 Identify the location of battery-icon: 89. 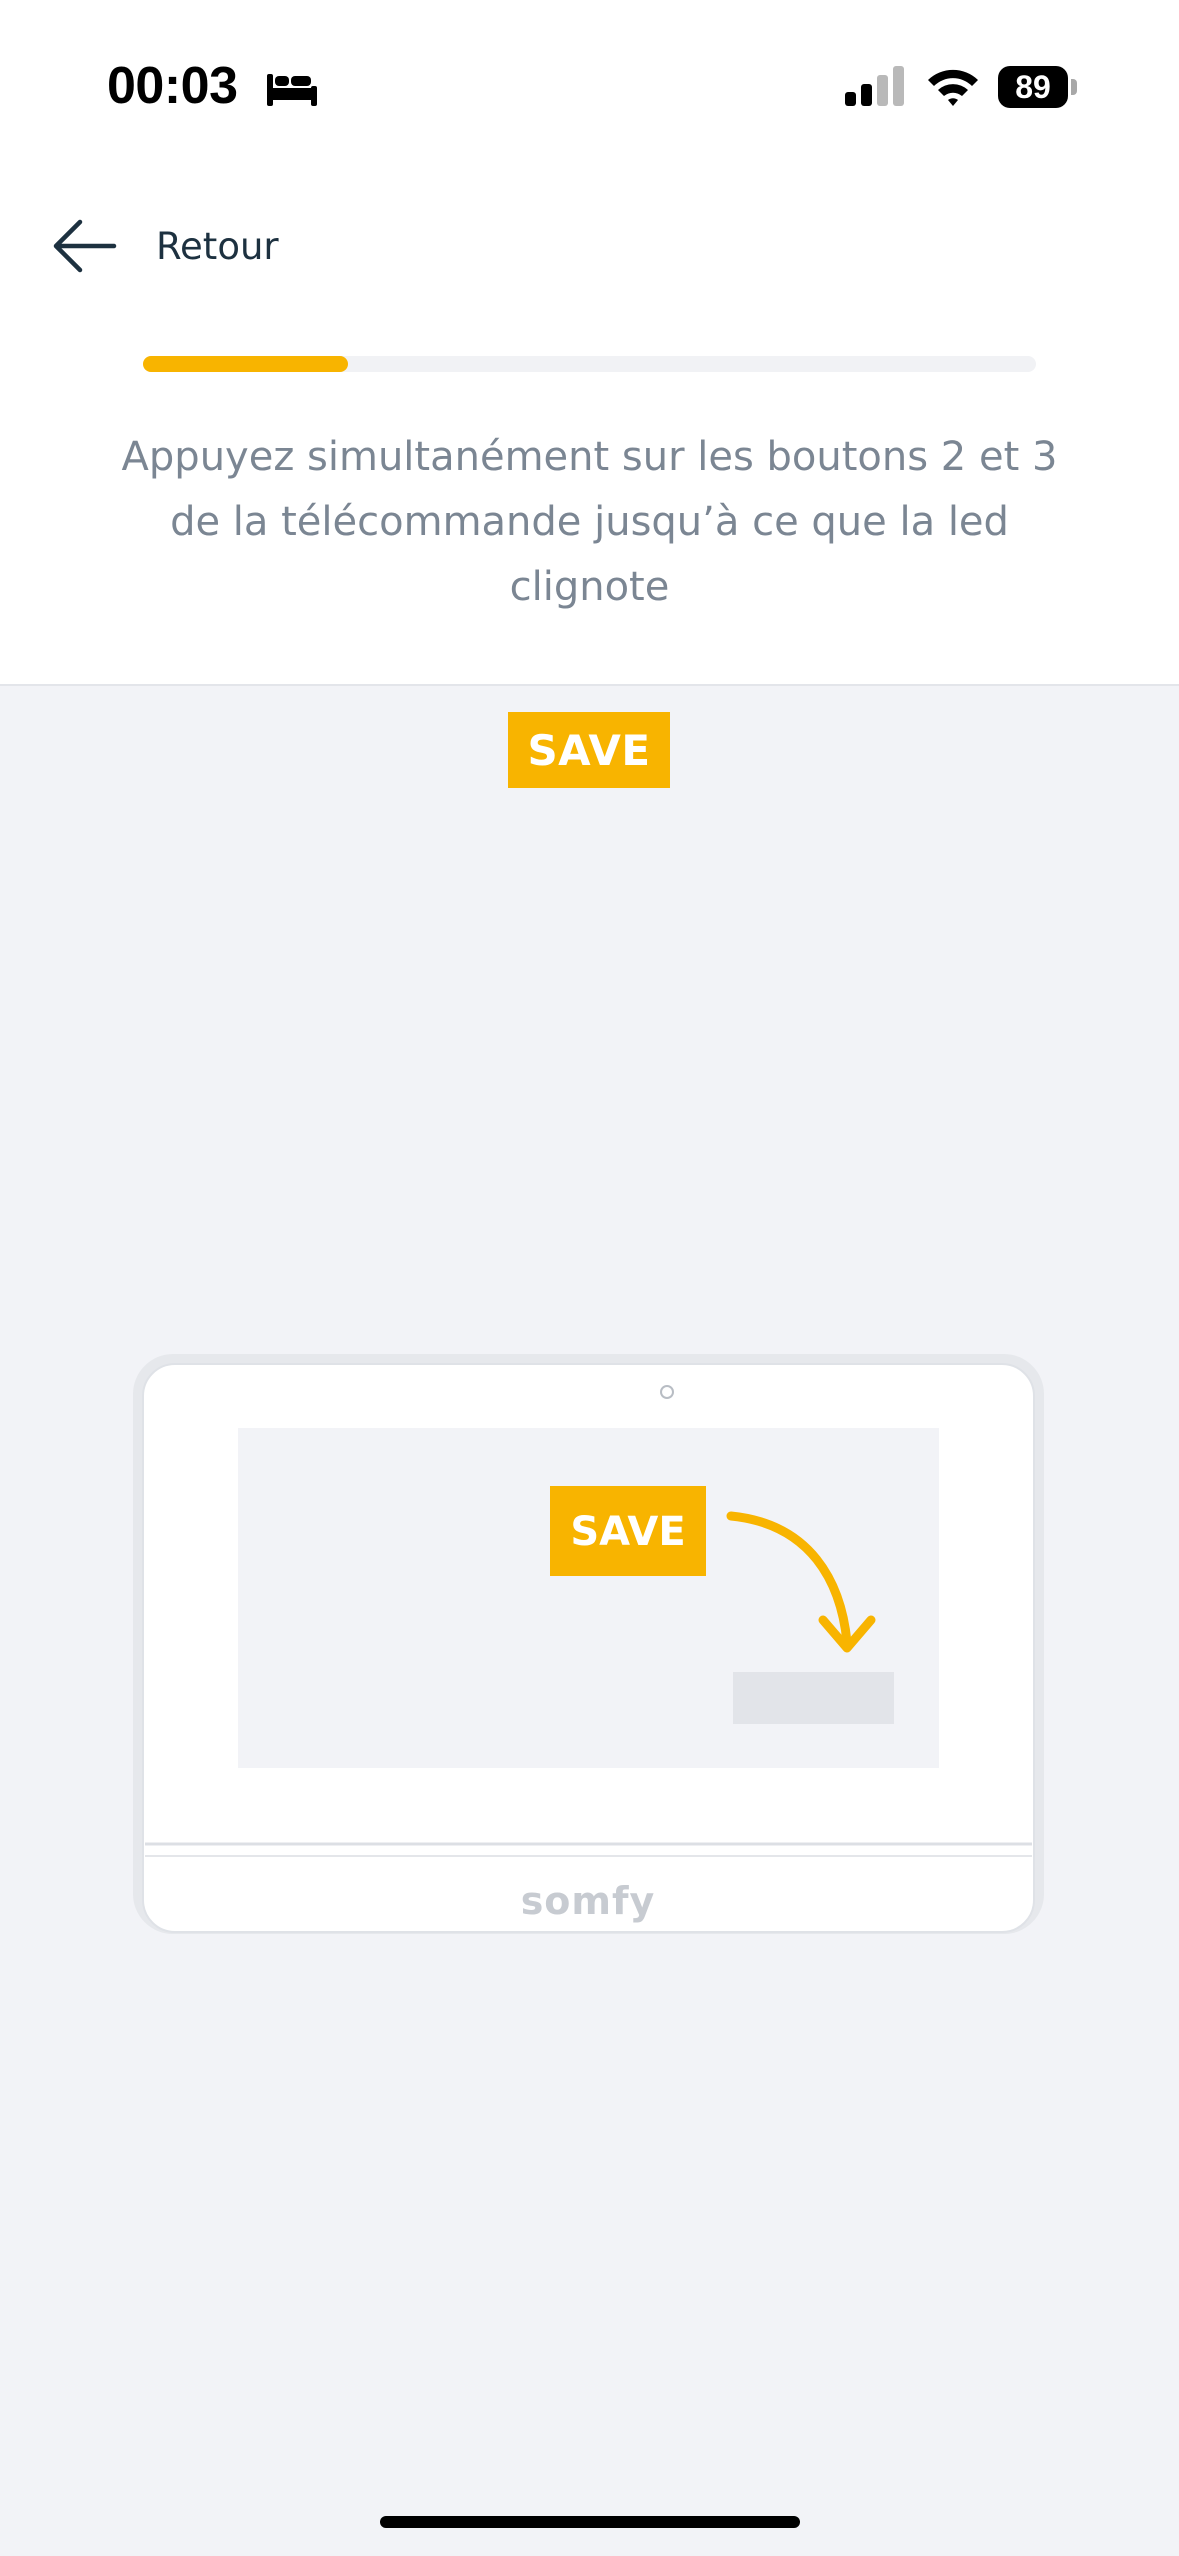
(1038, 87).